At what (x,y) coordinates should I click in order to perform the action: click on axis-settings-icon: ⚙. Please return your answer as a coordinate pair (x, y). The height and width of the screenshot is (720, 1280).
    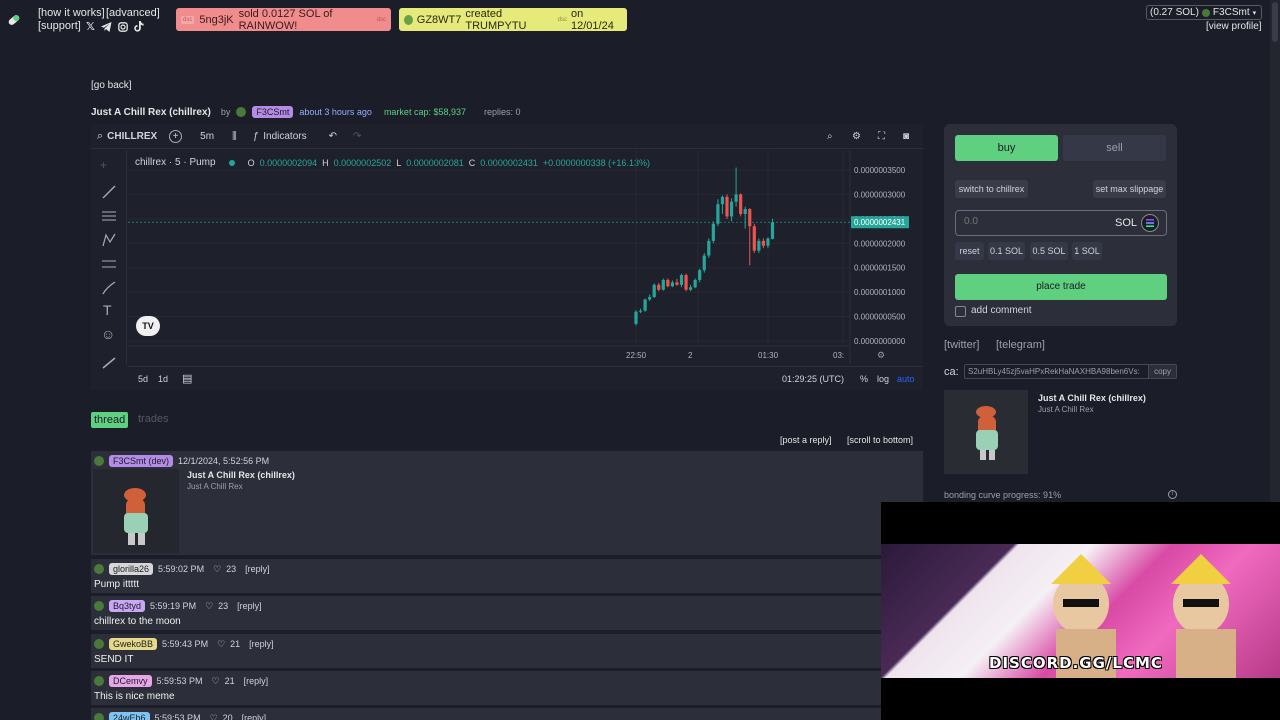
    Looking at the image, I should click on (881, 355).